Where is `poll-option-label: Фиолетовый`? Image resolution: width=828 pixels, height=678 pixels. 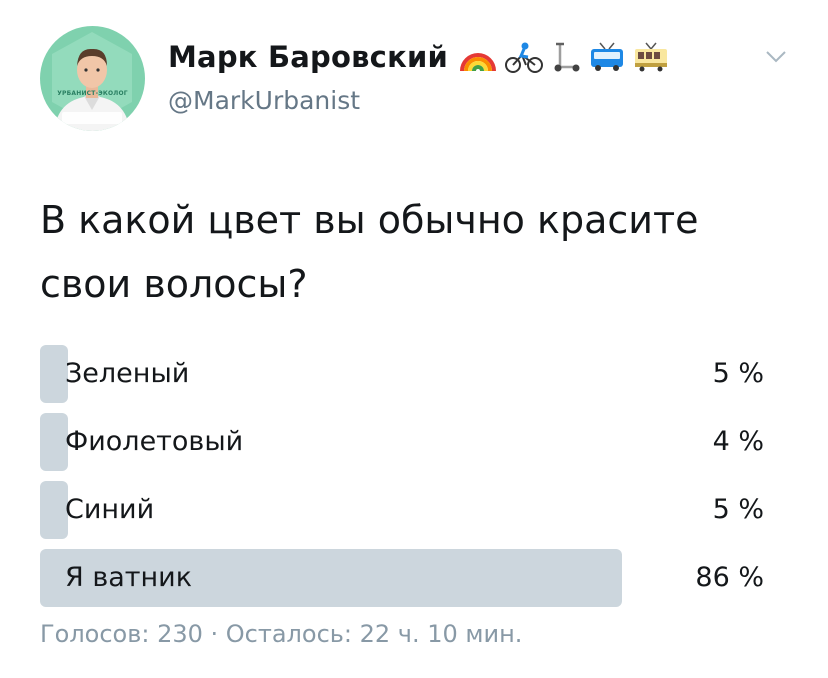
poll-option-label: Фиолетовый is located at coordinates (154, 441).